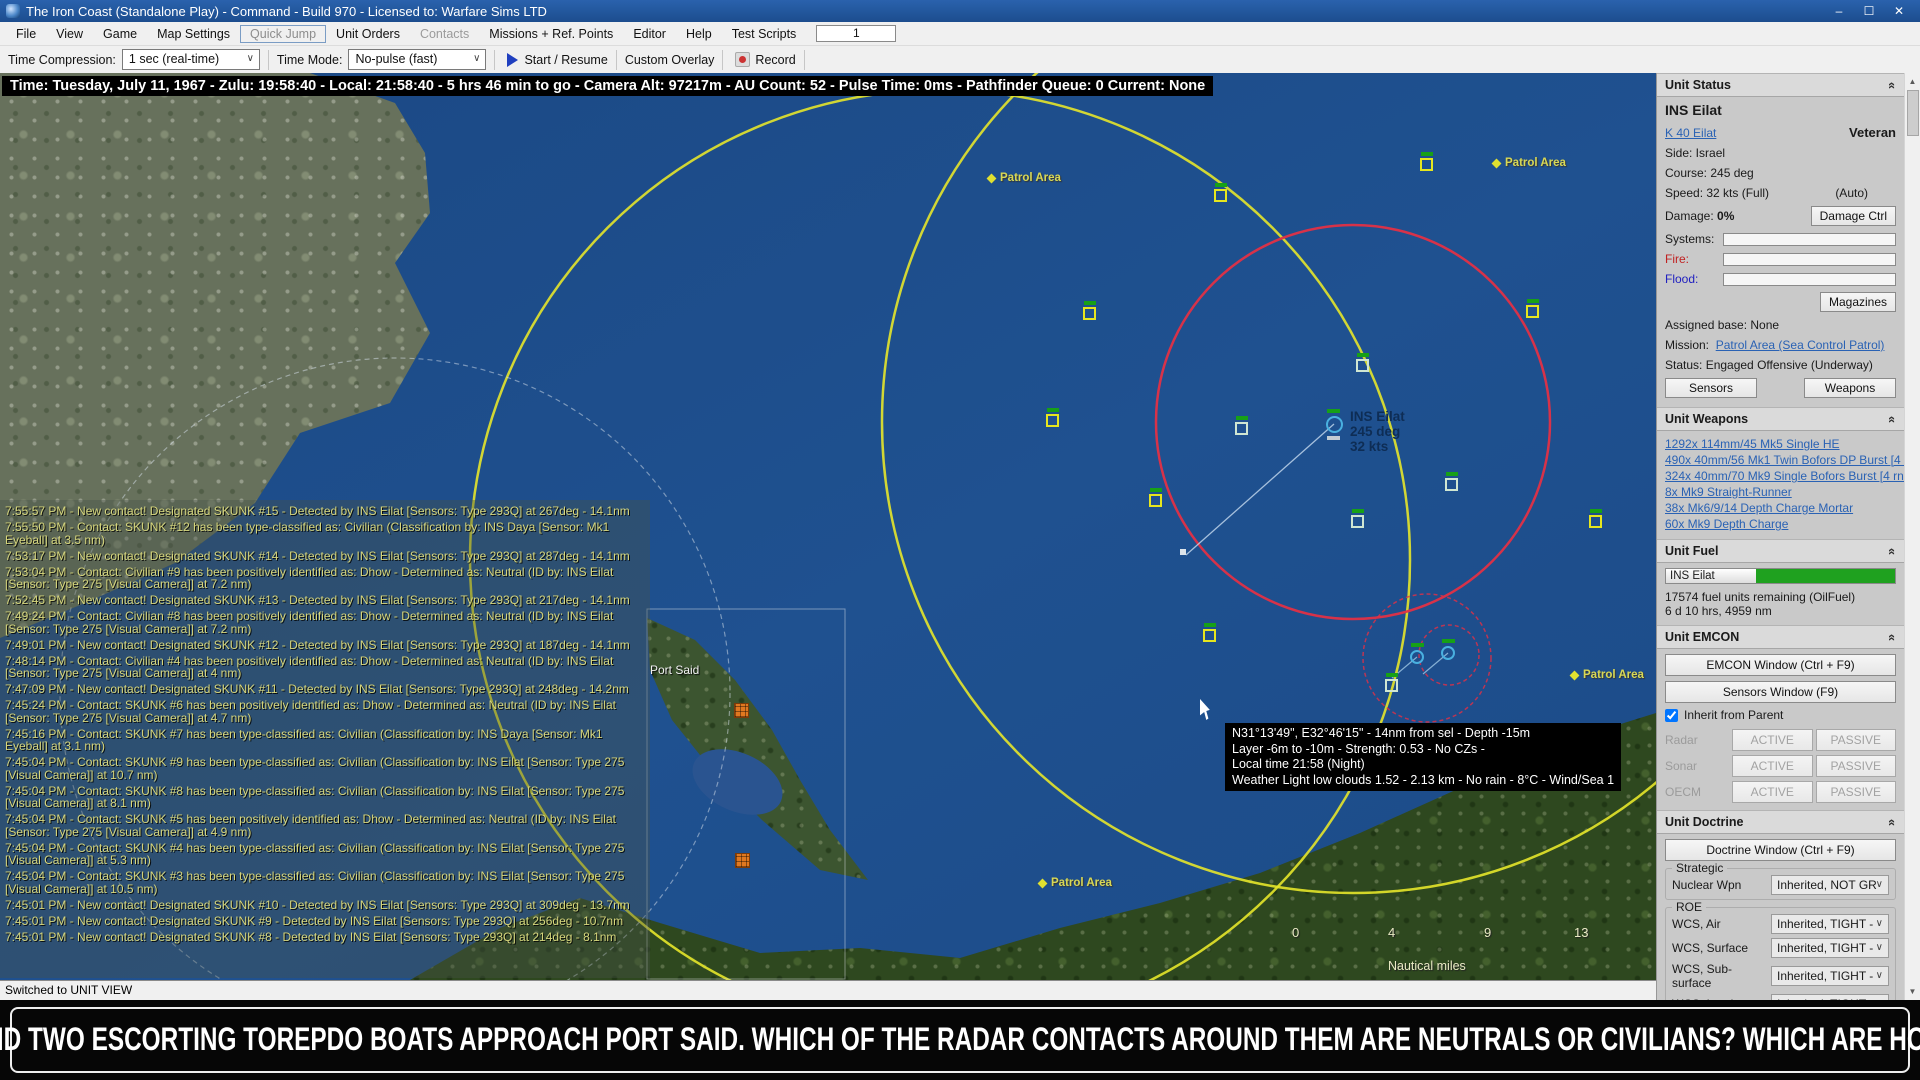 The width and height of the screenshot is (1920, 1080). Describe the element at coordinates (1707, 885) in the screenshot. I see `nuclear-wpn-label: Nuclear Wpn` at that location.